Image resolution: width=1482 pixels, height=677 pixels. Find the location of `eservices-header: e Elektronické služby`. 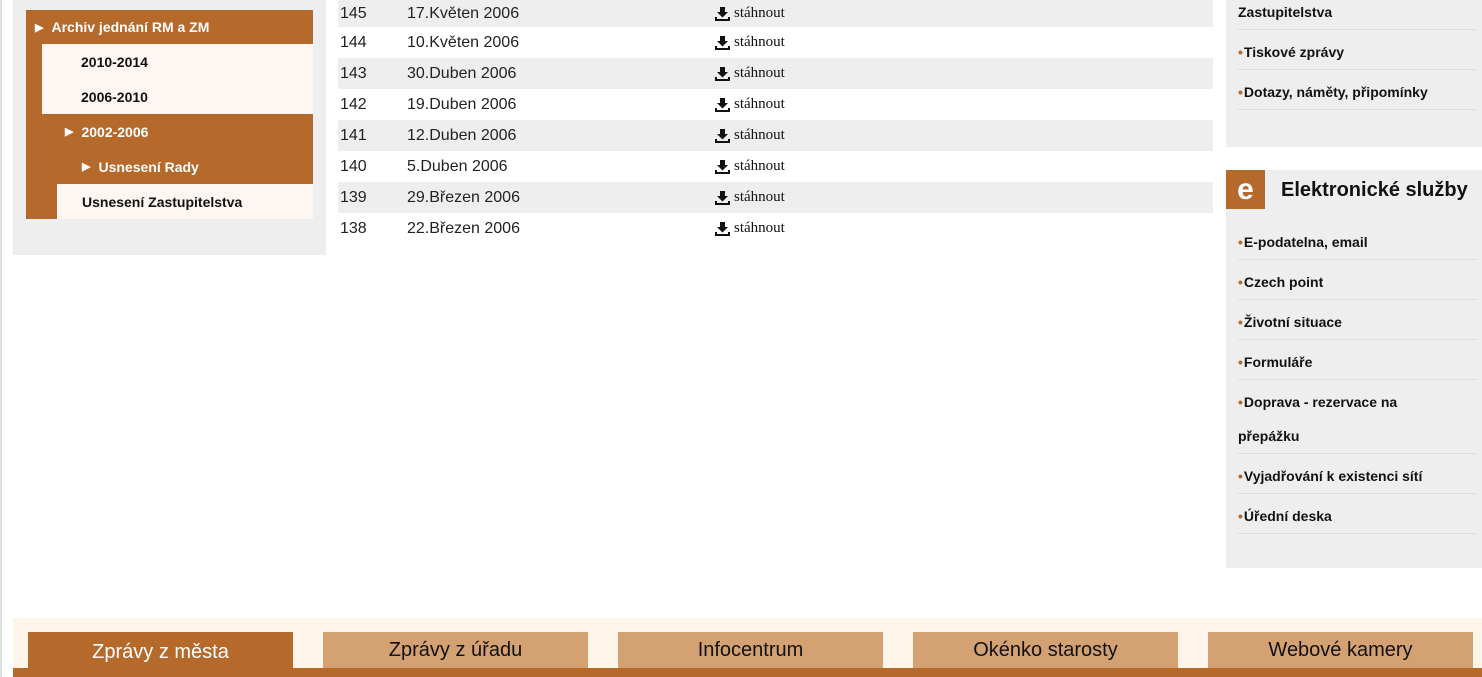

eservices-header: e Elektronické služby is located at coordinates (1354, 189).